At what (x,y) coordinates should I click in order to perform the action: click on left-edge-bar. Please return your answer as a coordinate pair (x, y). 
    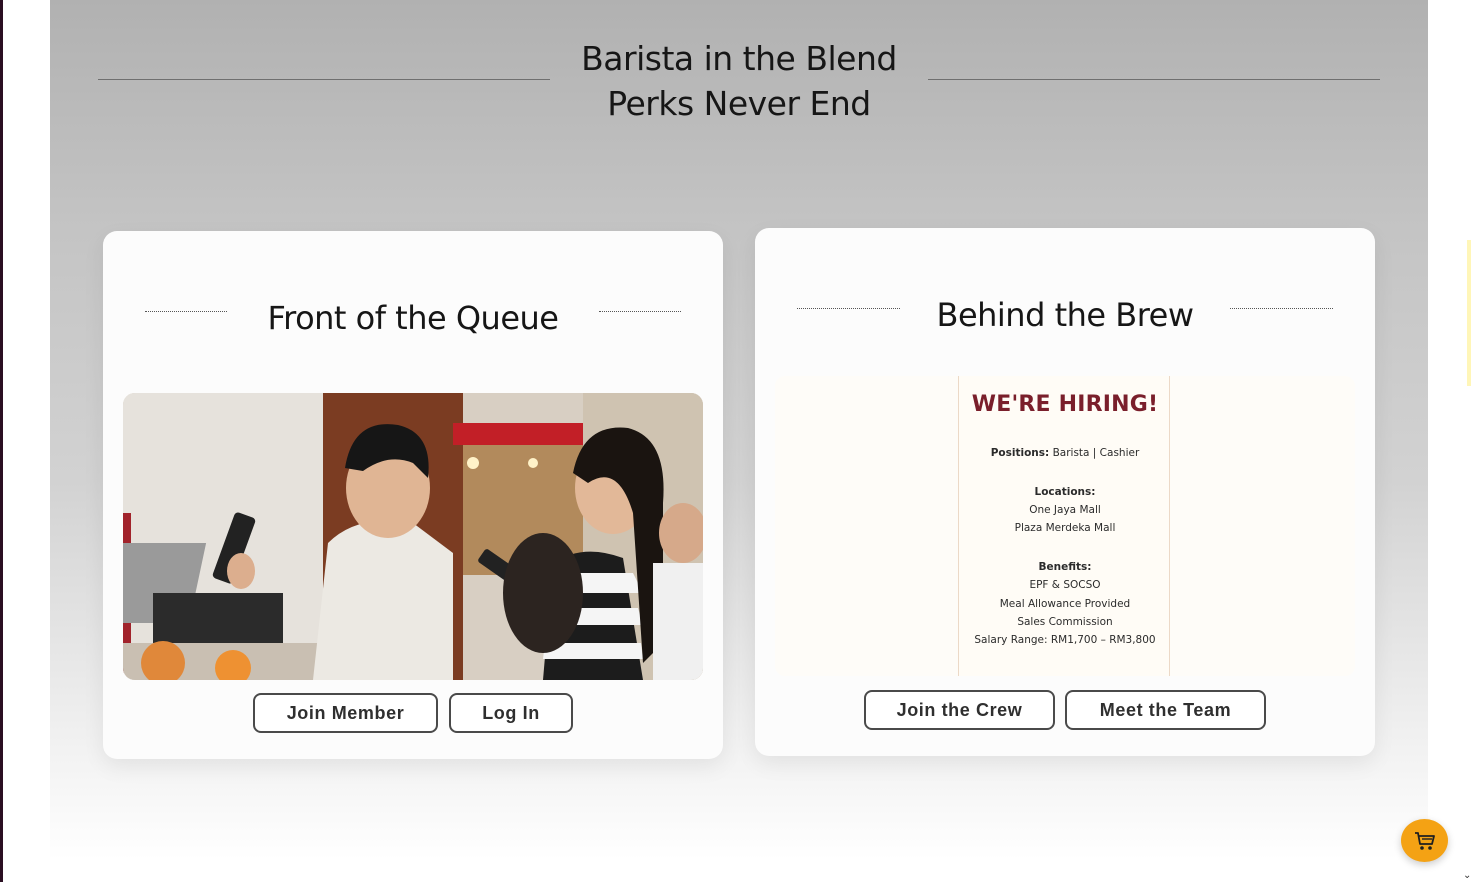
    Looking at the image, I should click on (1, 441).